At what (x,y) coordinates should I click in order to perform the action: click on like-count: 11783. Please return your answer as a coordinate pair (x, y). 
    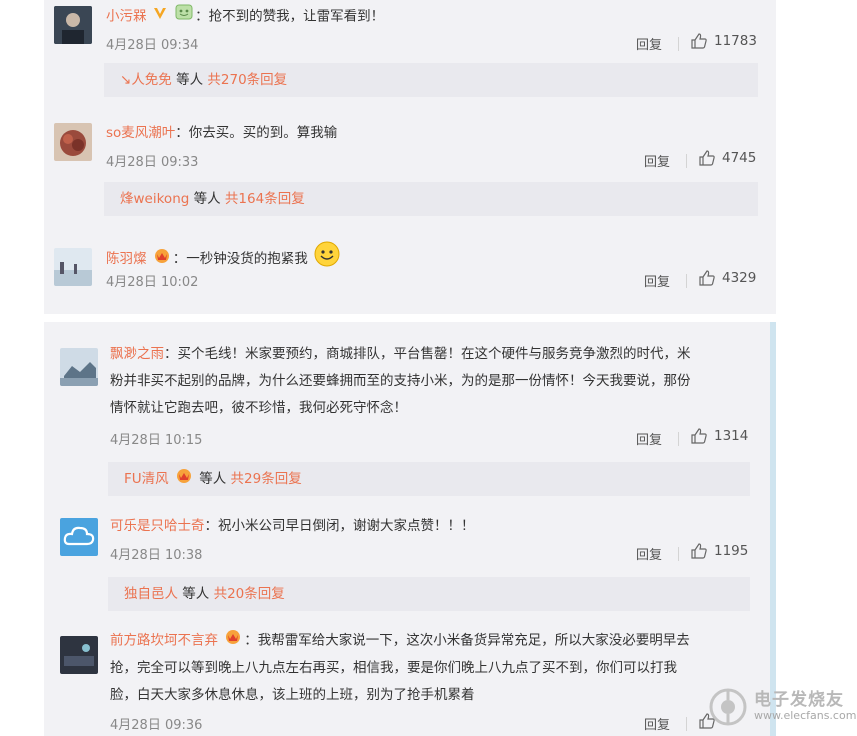
    Looking at the image, I should click on (735, 41).